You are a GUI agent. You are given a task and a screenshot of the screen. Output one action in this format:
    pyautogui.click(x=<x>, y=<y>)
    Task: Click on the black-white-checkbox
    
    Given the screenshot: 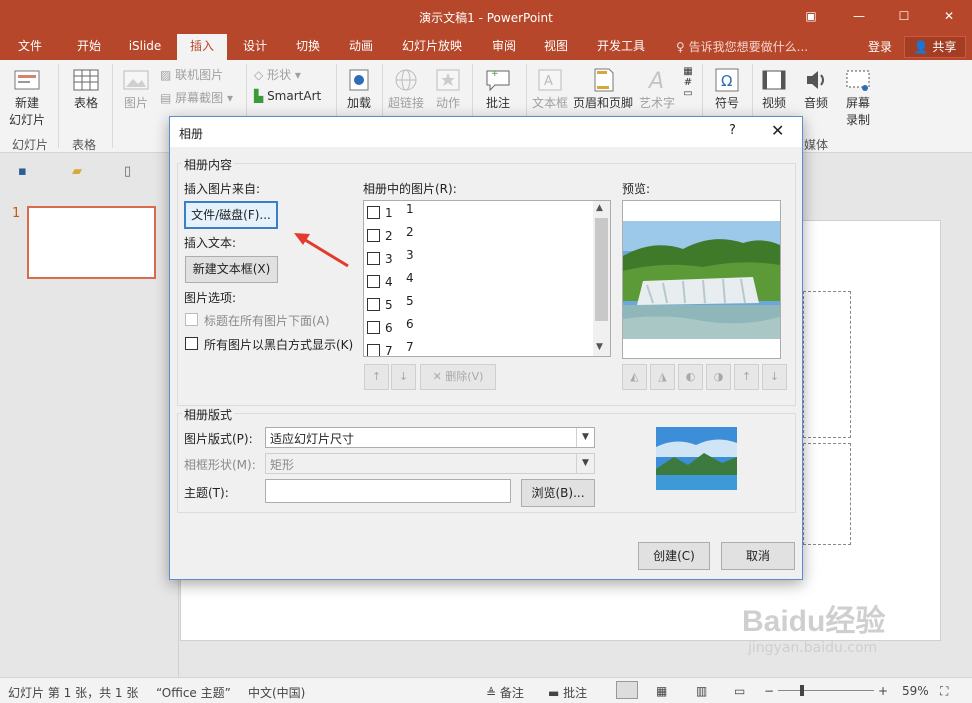 What is the action you would take?
    pyautogui.click(x=191, y=343)
    